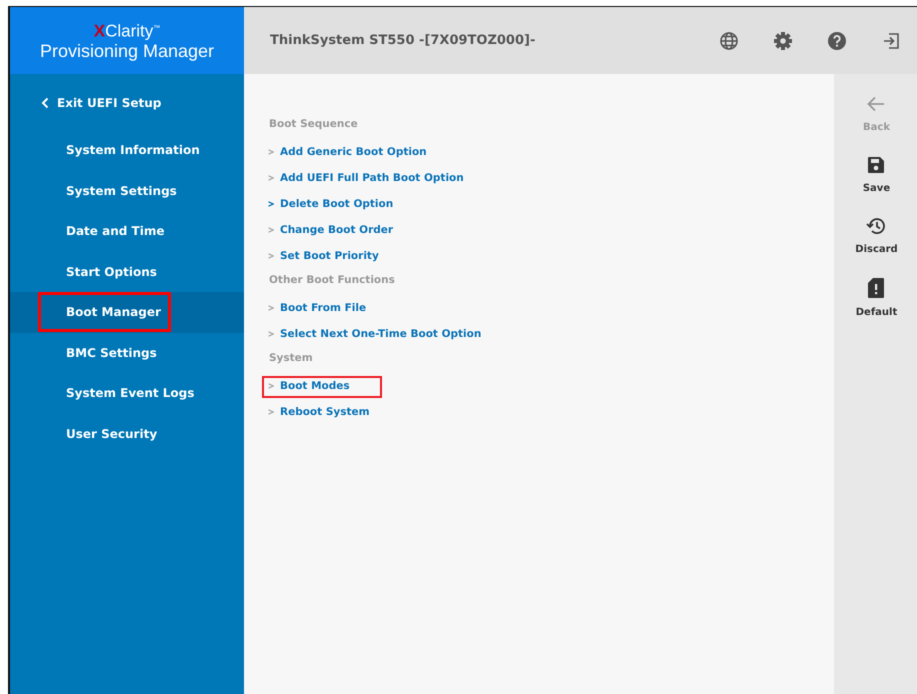 This screenshot has height=694, width=917. What do you see at coordinates (291, 358) in the screenshot?
I see `section-heading: System` at bounding box center [291, 358].